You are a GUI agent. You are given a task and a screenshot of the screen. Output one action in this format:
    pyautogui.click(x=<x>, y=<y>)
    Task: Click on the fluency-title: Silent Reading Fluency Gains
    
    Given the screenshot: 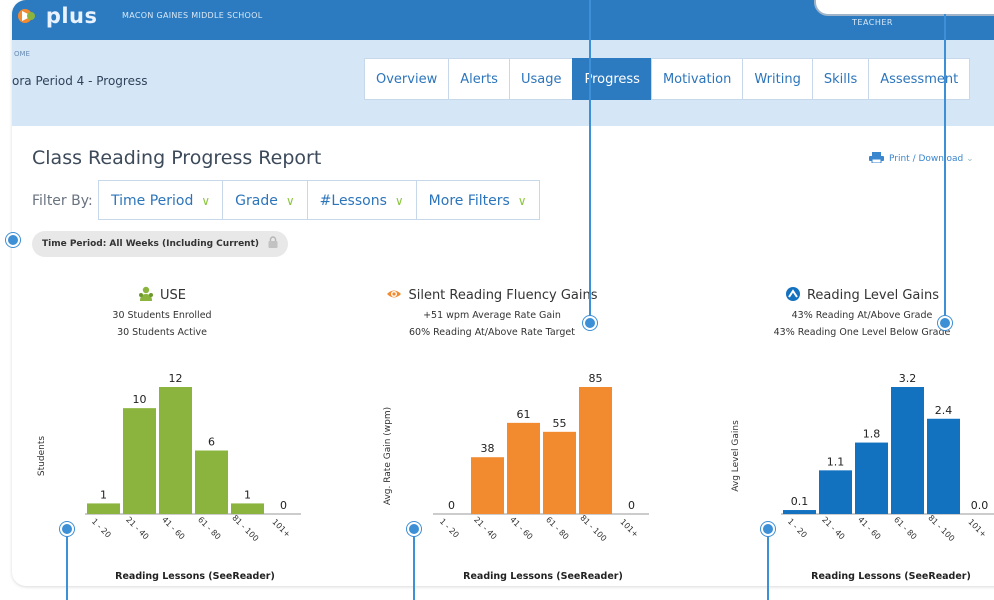 What is the action you would take?
    pyautogui.click(x=492, y=294)
    